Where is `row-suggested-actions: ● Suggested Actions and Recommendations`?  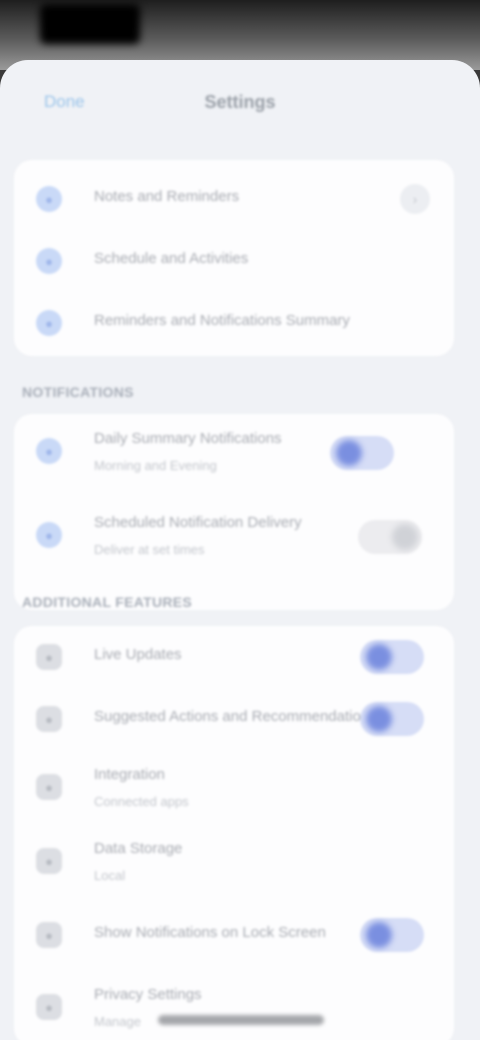
row-suggested-actions: ● Suggested Actions and Recommendations is located at coordinates (234, 719).